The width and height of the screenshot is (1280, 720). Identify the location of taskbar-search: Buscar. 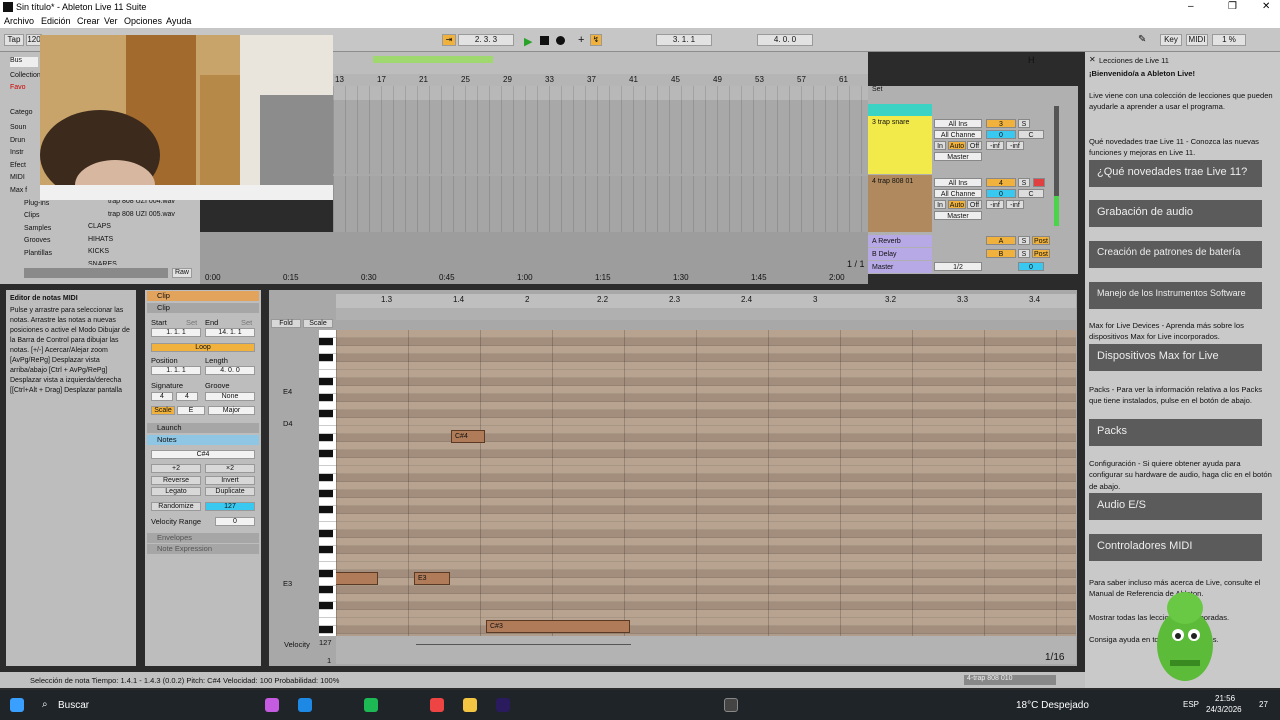
(73, 705).